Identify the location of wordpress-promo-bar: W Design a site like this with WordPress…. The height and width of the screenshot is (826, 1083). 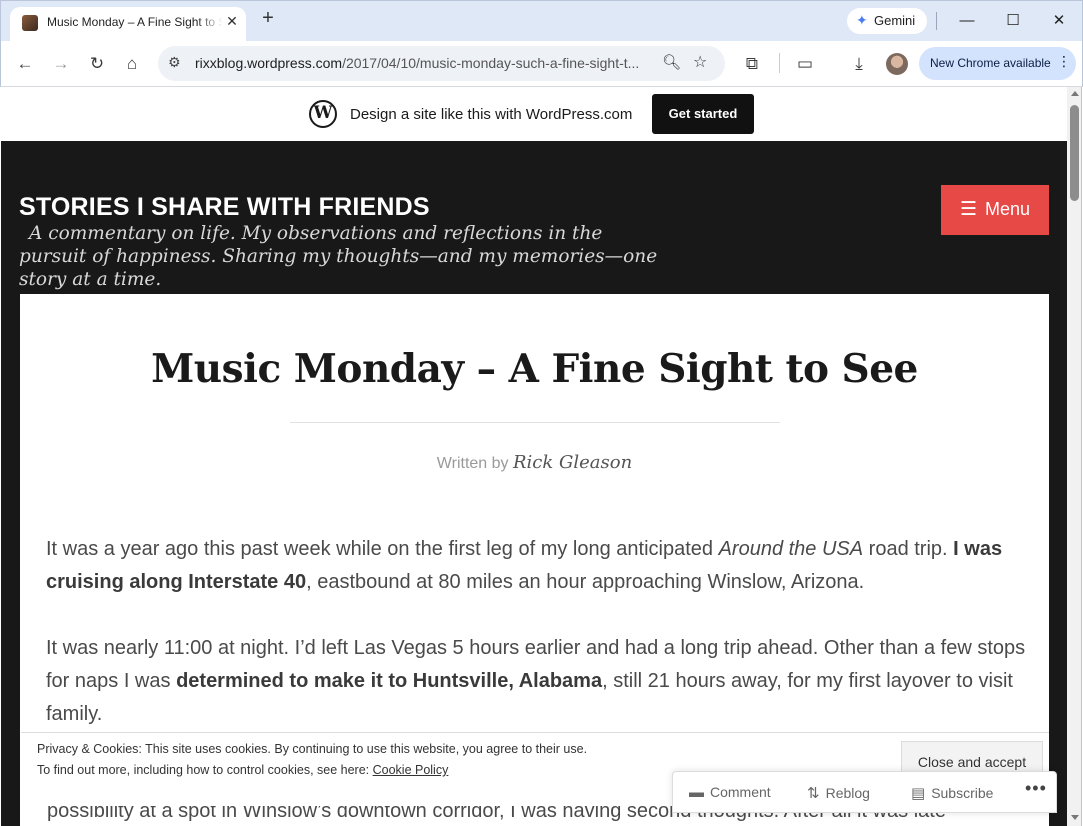
(534, 114).